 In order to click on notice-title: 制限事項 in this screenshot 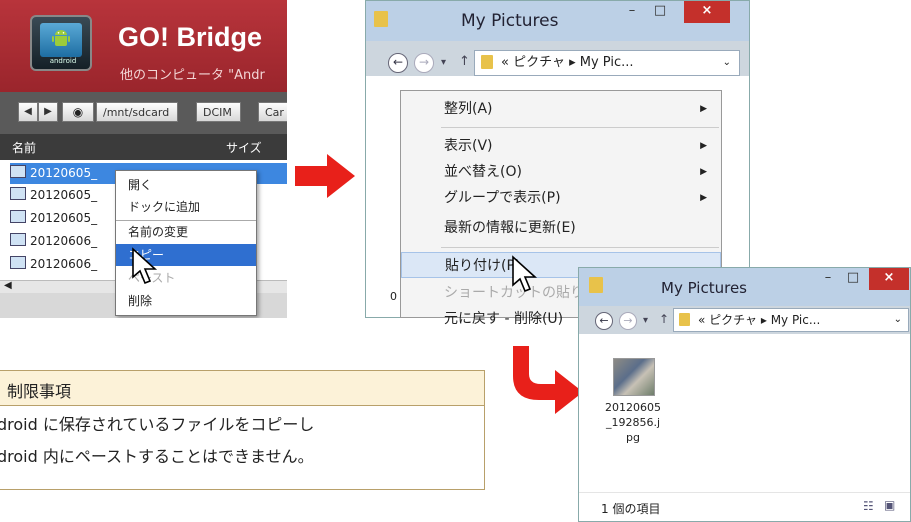, I will do `click(39, 391)`.